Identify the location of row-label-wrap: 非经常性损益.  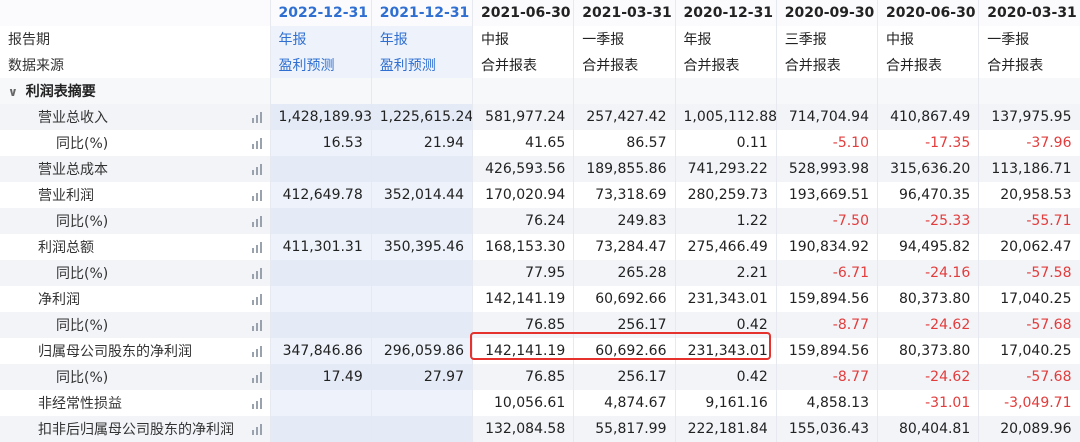
(135, 403).